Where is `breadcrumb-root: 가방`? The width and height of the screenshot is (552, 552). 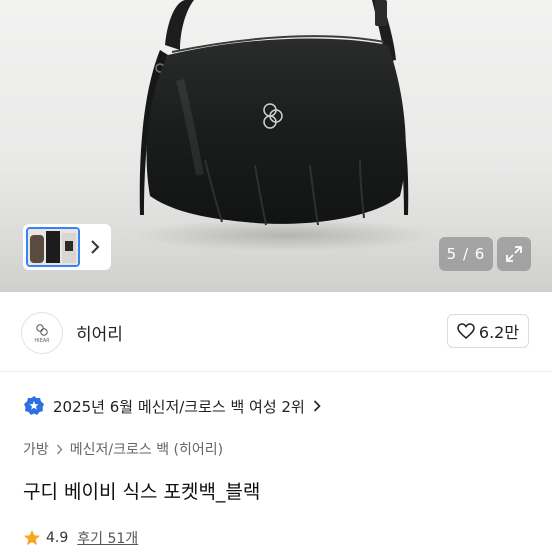 breadcrumb-root: 가방 is located at coordinates (36, 449).